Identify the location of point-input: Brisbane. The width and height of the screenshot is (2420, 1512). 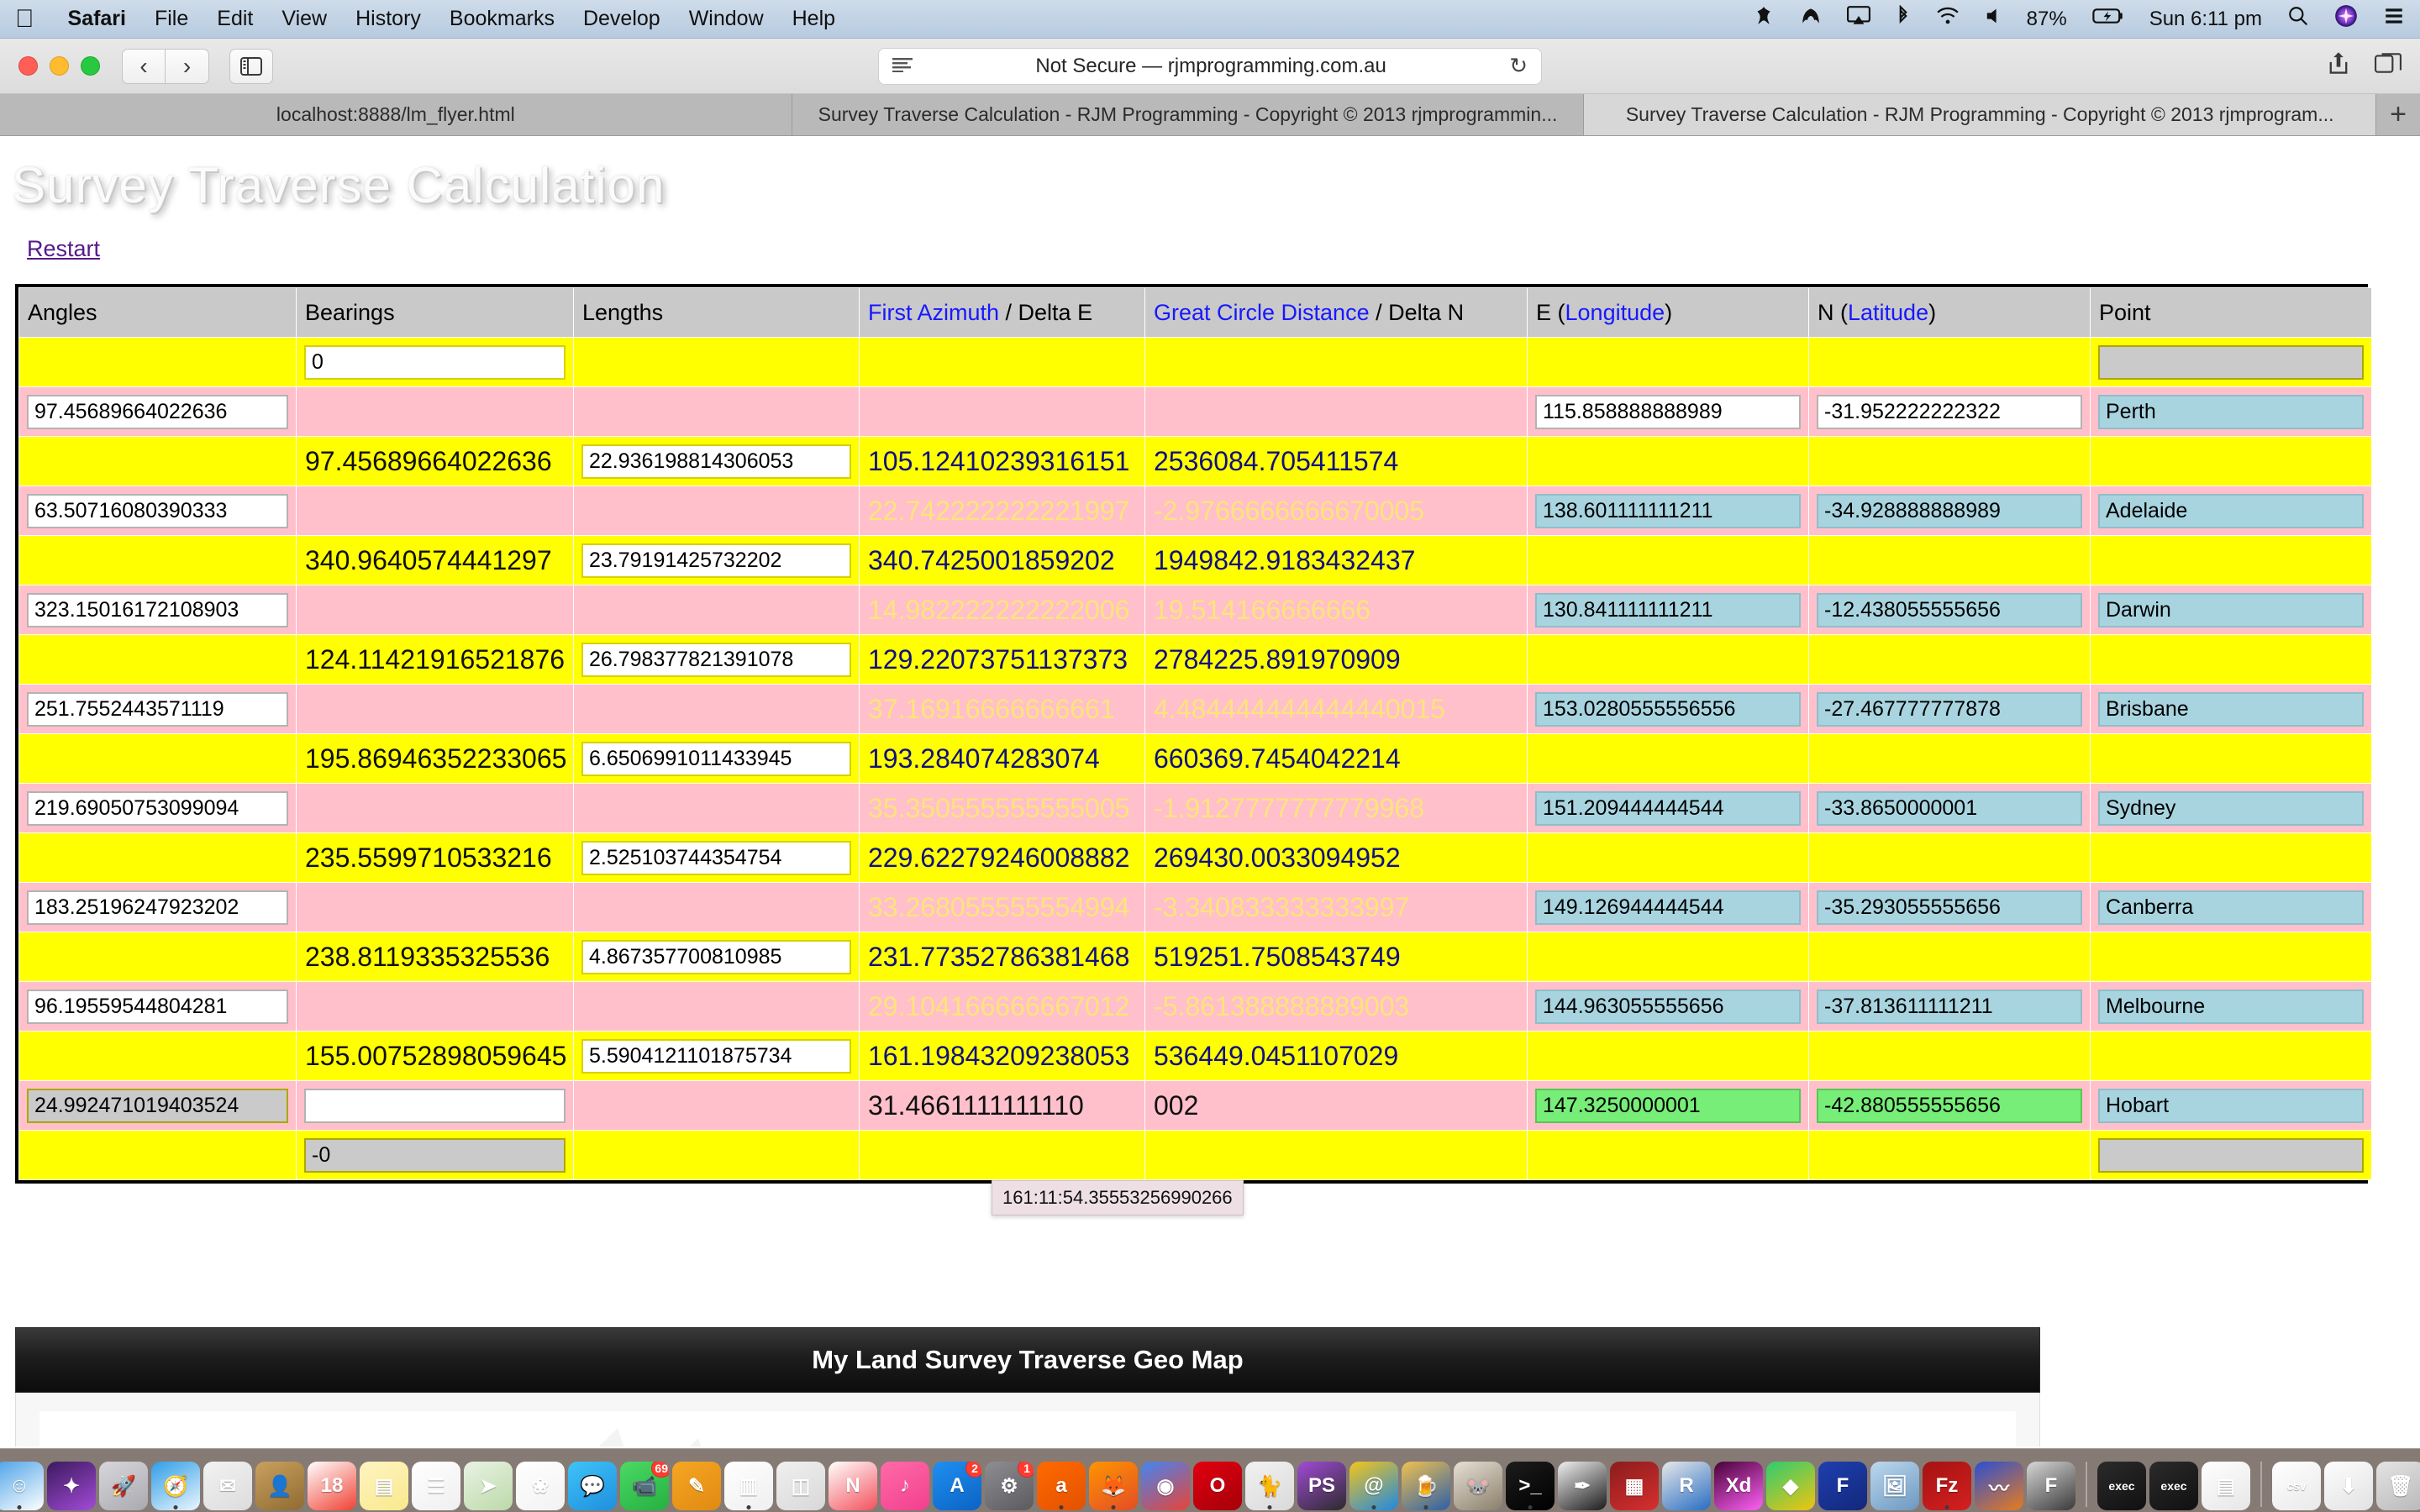
(2231, 709).